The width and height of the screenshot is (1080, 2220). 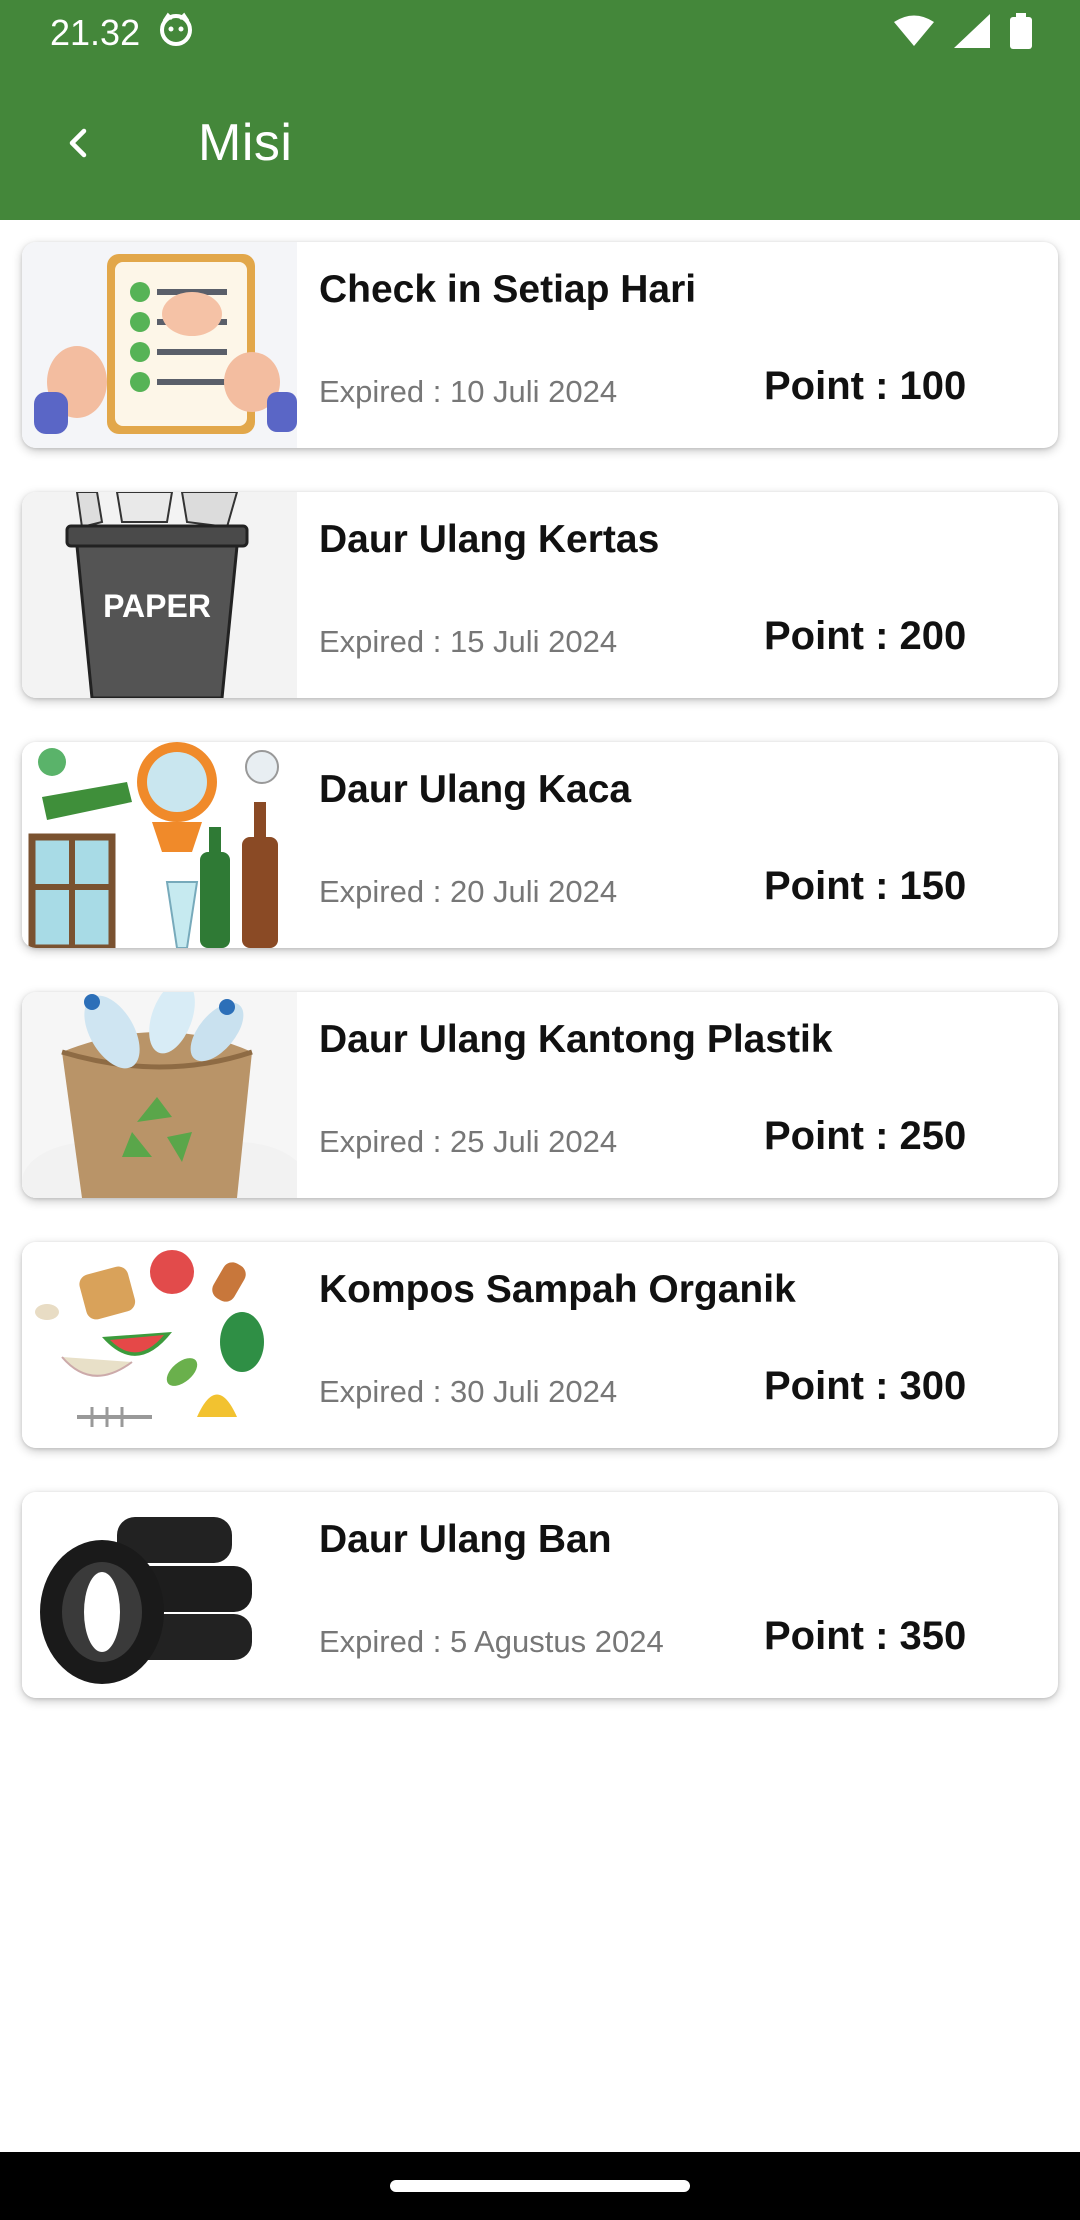 I want to click on mission-expiry: Expired : 20 Juli 2024, so click(x=468, y=891).